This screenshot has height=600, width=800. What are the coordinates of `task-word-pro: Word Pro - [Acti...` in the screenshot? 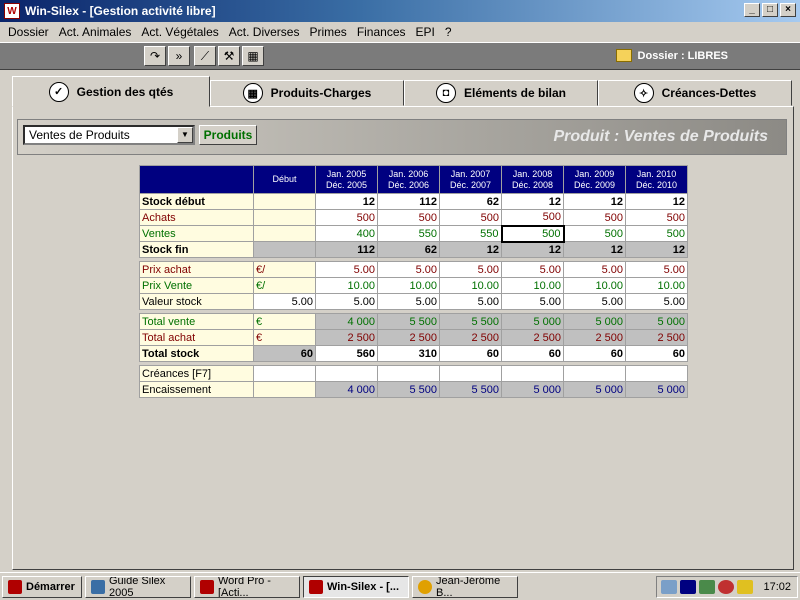 It's located at (247, 586).